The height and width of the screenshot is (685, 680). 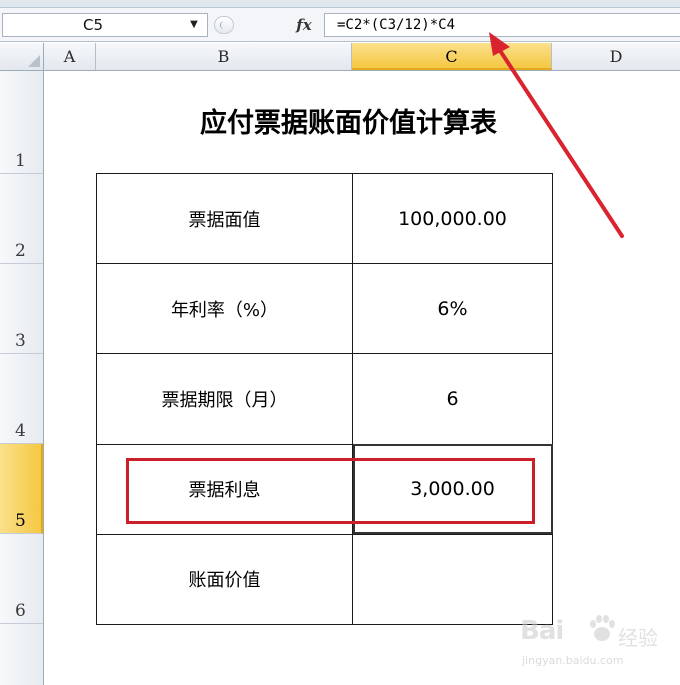 I want to click on row-number: 6, so click(x=20, y=611).